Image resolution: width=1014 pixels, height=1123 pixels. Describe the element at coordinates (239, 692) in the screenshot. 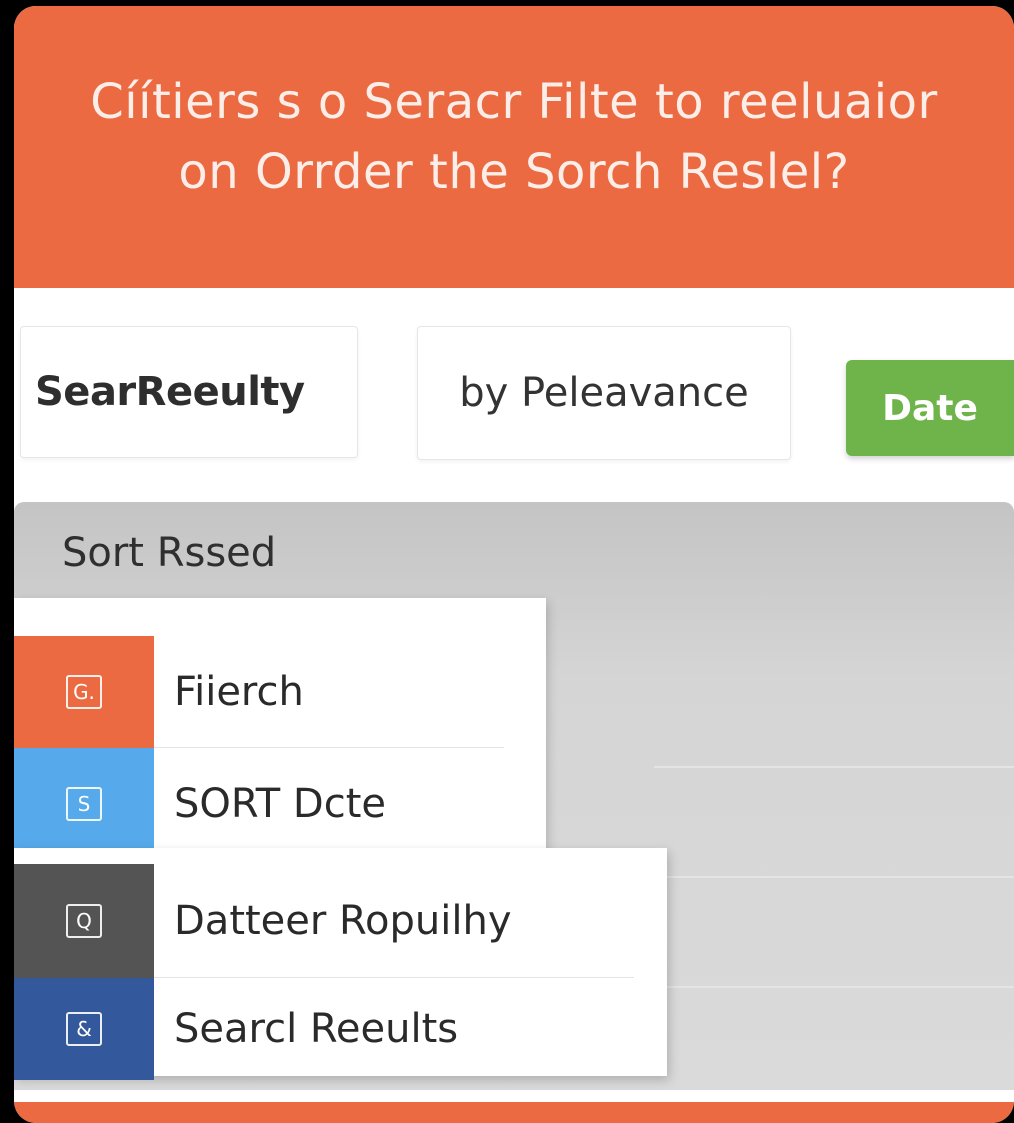

I see `menu-item-label: Fiierch` at that location.